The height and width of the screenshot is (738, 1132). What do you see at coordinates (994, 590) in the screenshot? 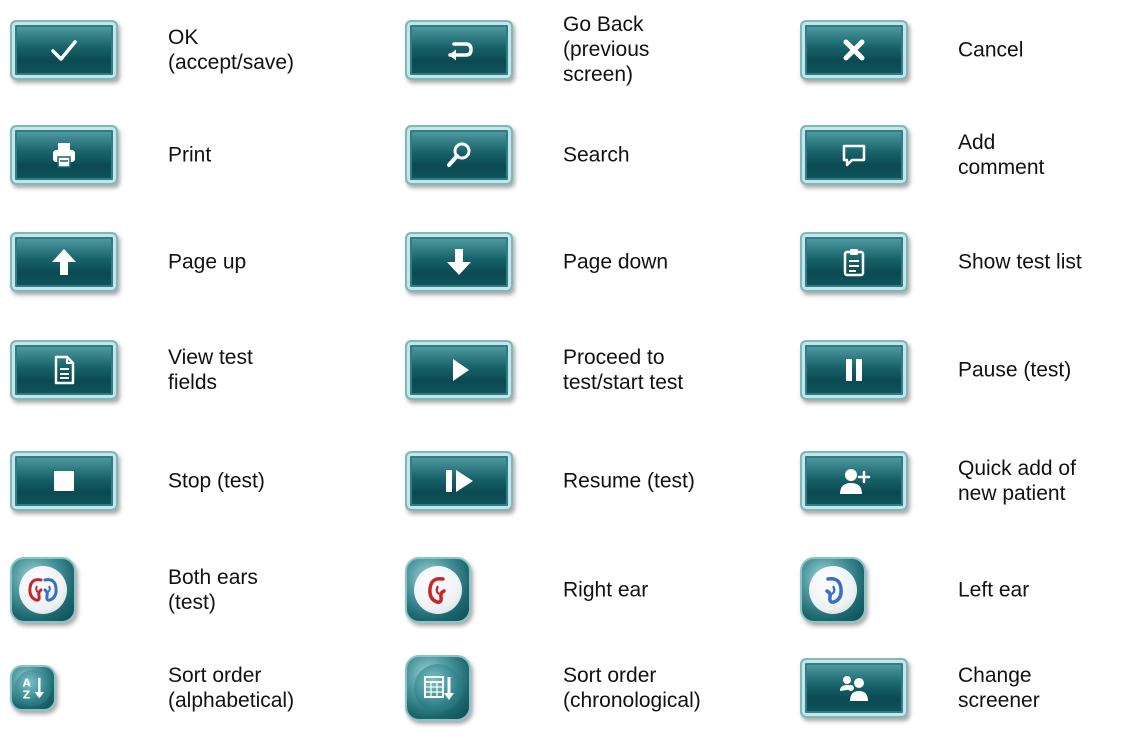
I see `legend-label: Left ear` at bounding box center [994, 590].